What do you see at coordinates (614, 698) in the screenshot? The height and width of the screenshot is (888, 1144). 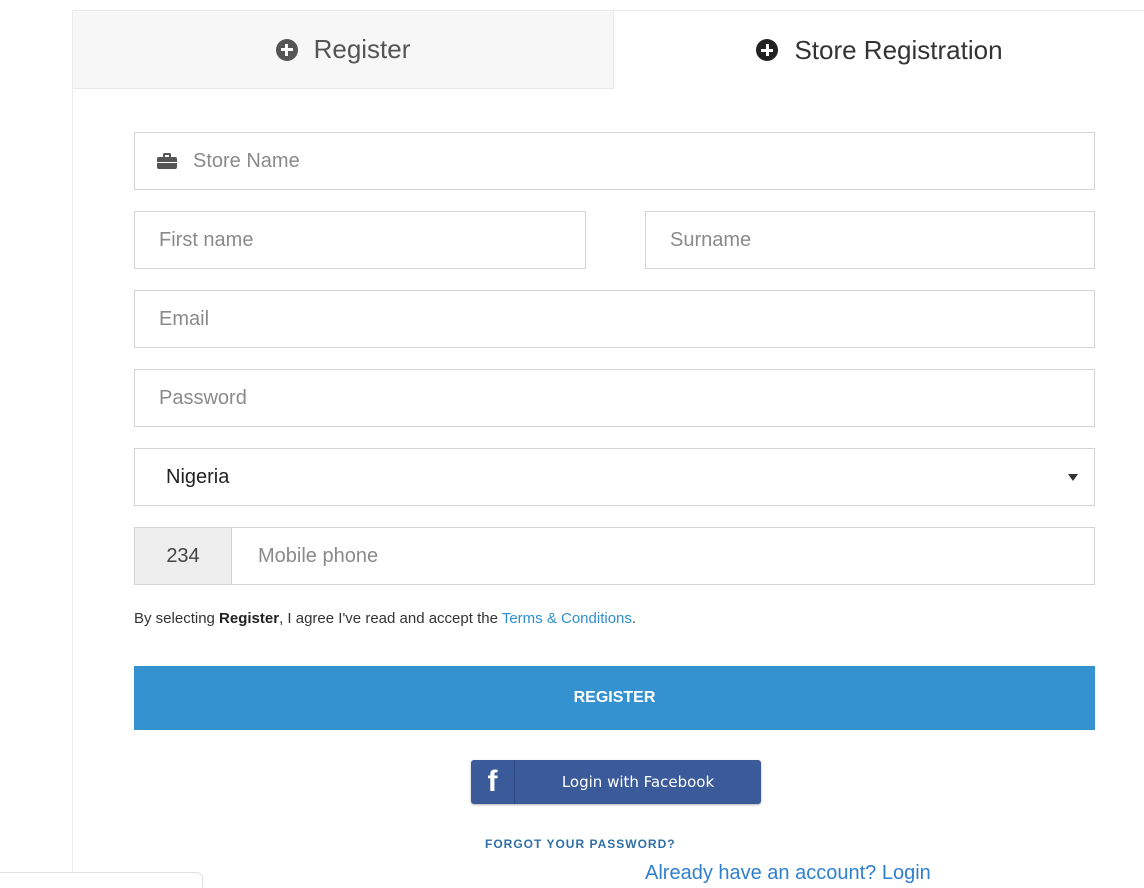 I see `register-button: REGISTER` at bounding box center [614, 698].